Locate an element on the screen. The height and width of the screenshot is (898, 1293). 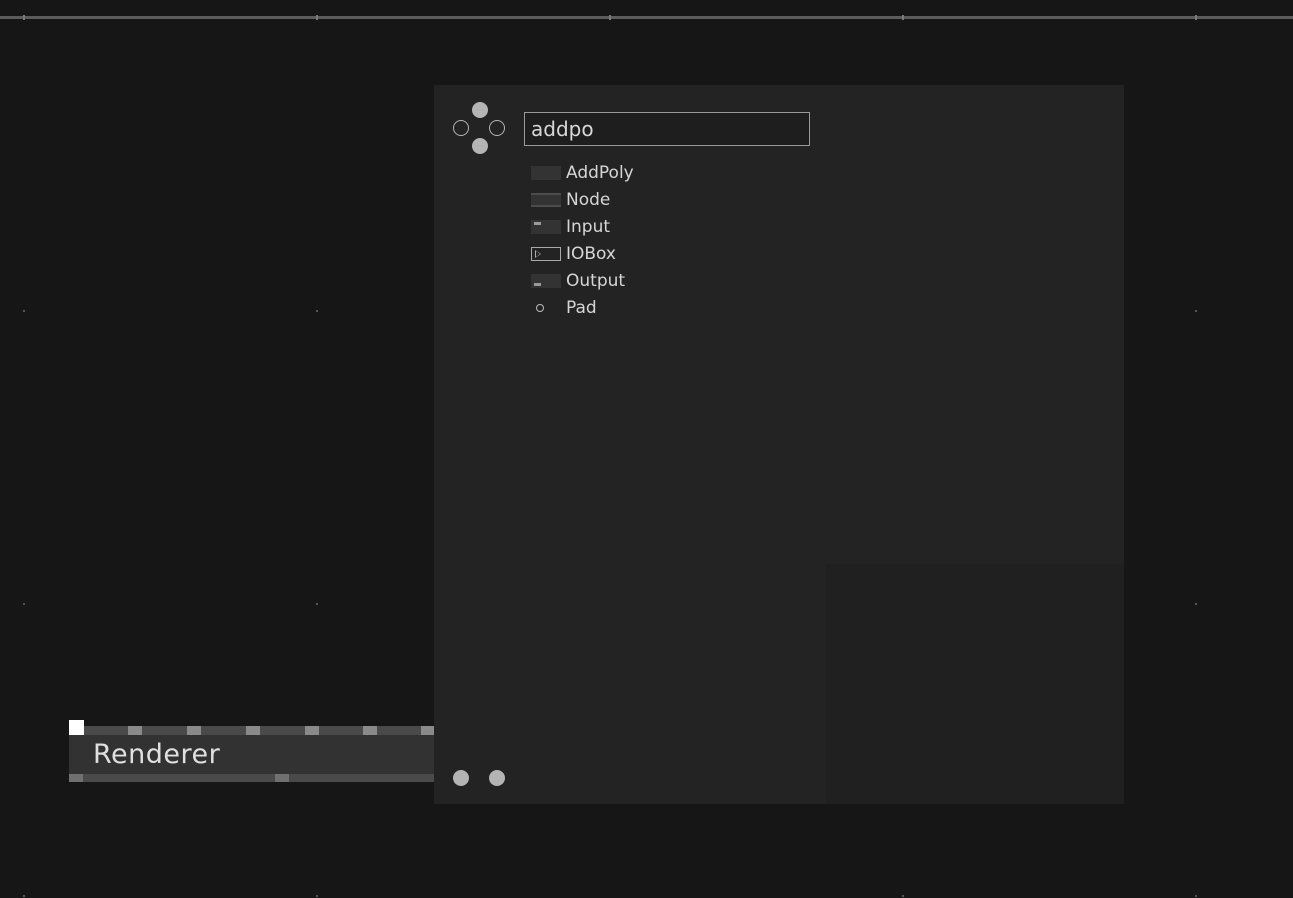
output-pin-icon is located at coordinates (546, 280).